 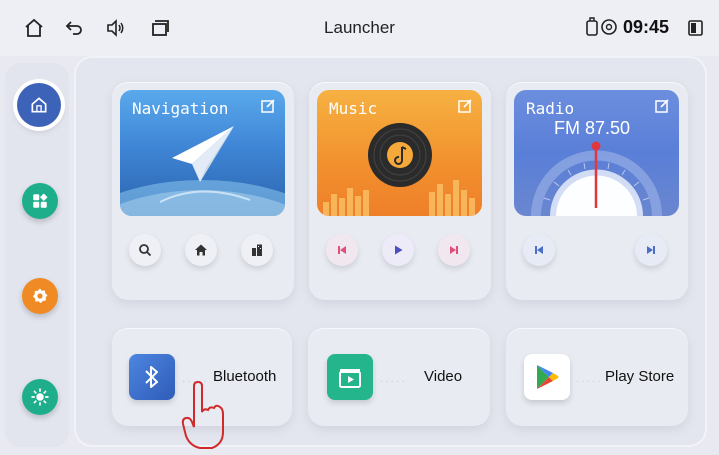 I want to click on vinyl-record-icon, so click(x=400, y=155).